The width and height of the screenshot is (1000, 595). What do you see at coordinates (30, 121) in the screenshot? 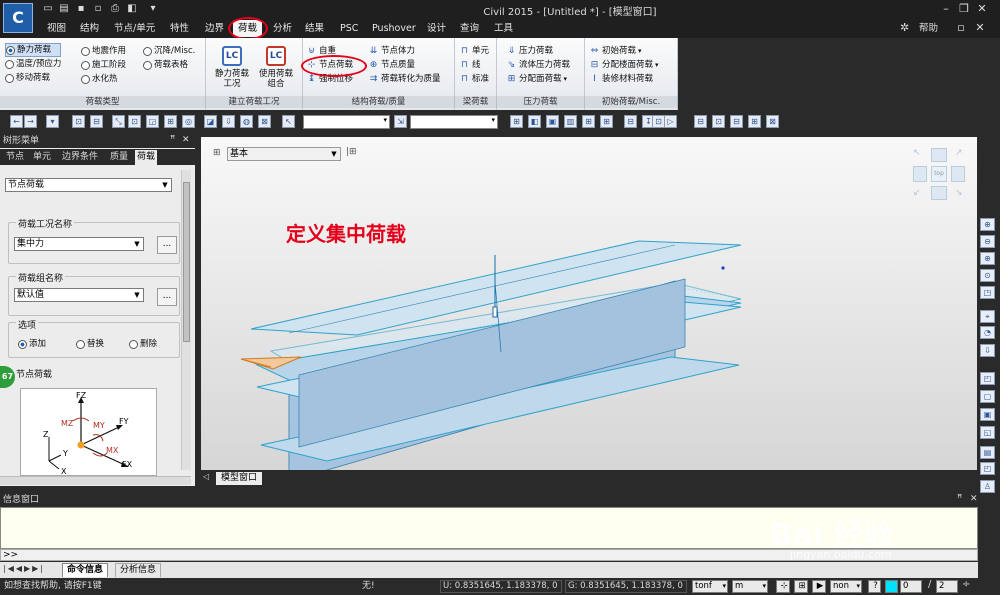
I see `toolbar-tool-icon: →` at bounding box center [30, 121].